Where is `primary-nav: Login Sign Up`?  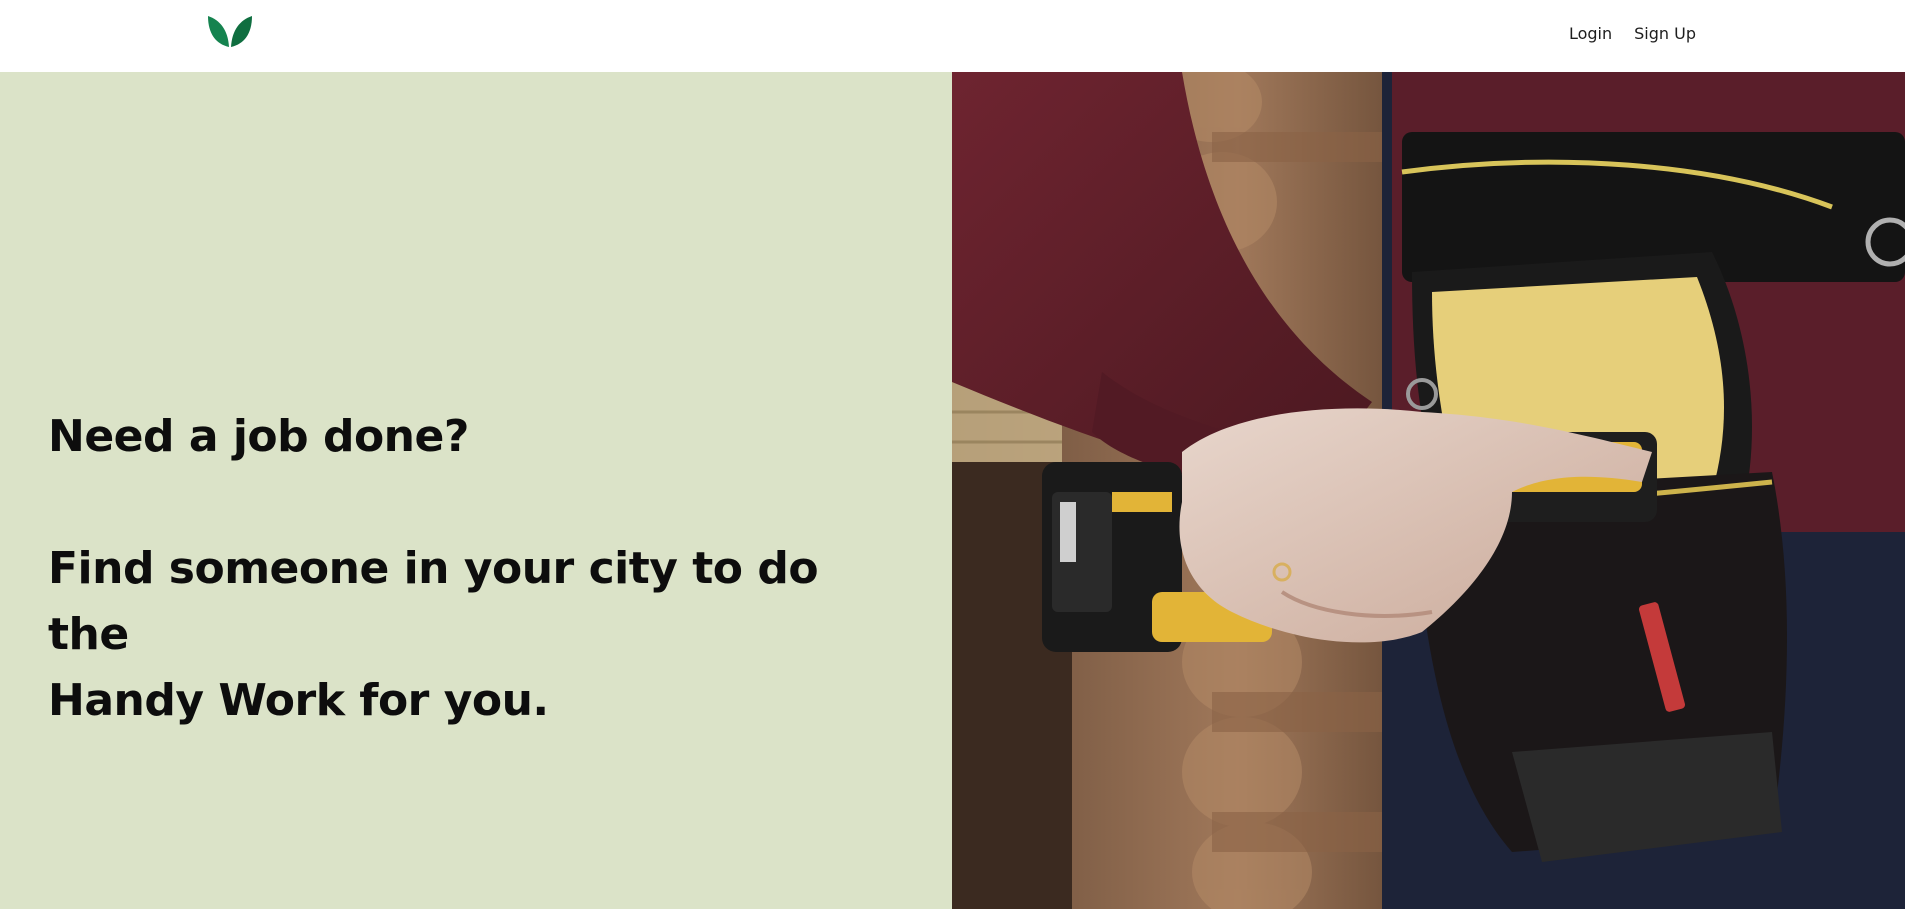
primary-nav: Login Sign Up is located at coordinates (1632, 34).